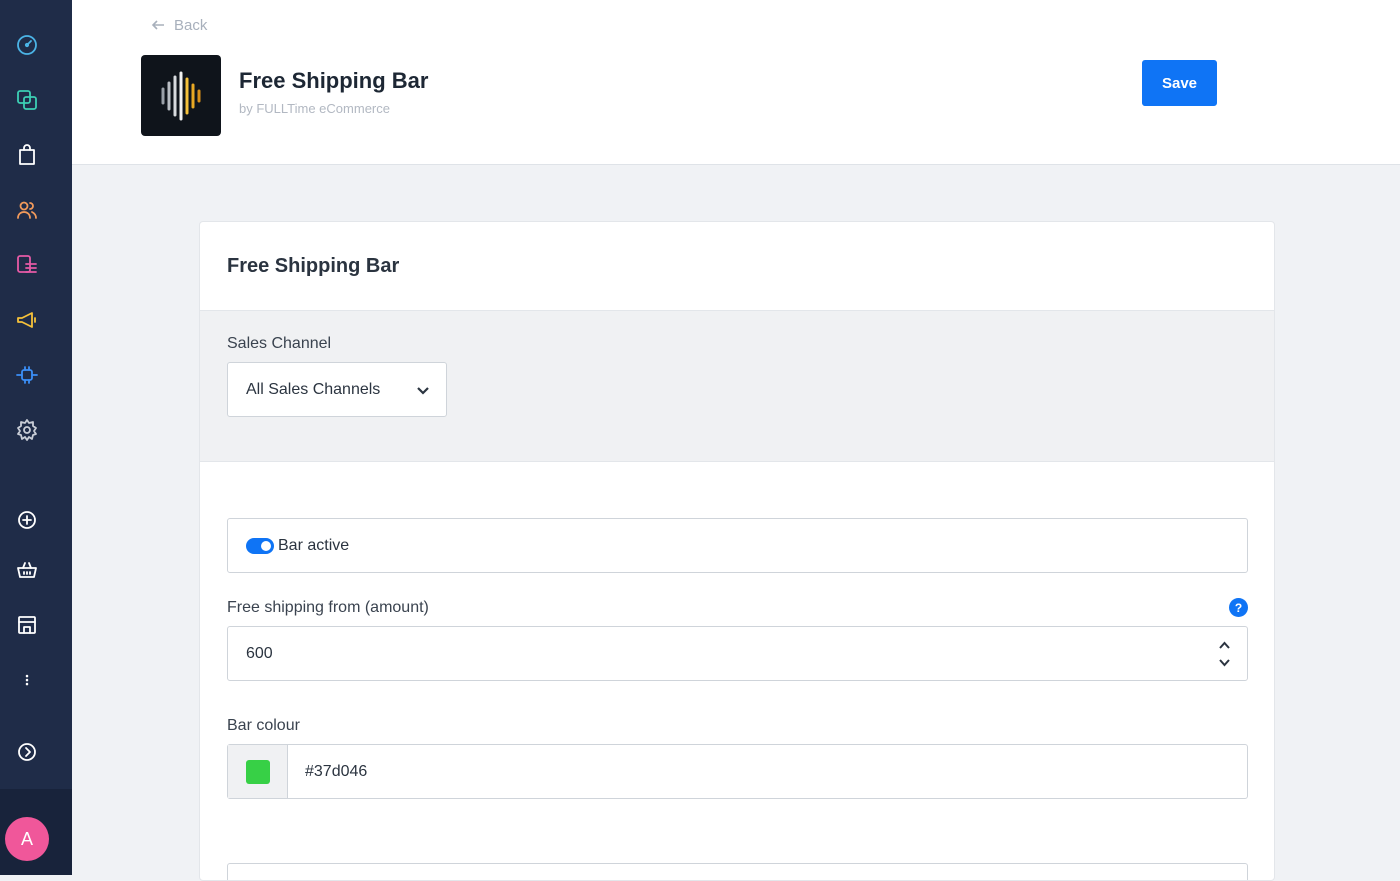 This screenshot has width=1400, height=881. Describe the element at coordinates (27, 680) in the screenshot. I see `more-vertical-icon` at that location.